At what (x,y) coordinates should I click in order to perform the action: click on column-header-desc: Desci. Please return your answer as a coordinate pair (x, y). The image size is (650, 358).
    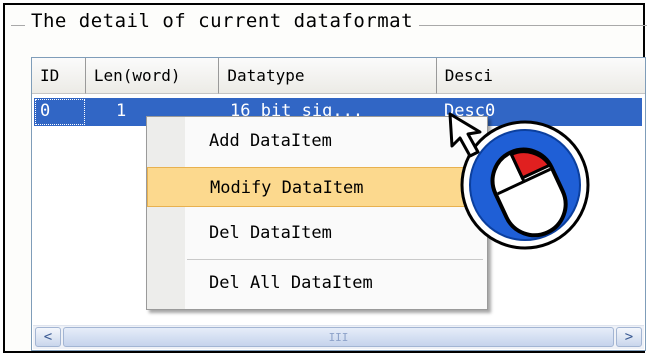
    Looking at the image, I should click on (540, 76).